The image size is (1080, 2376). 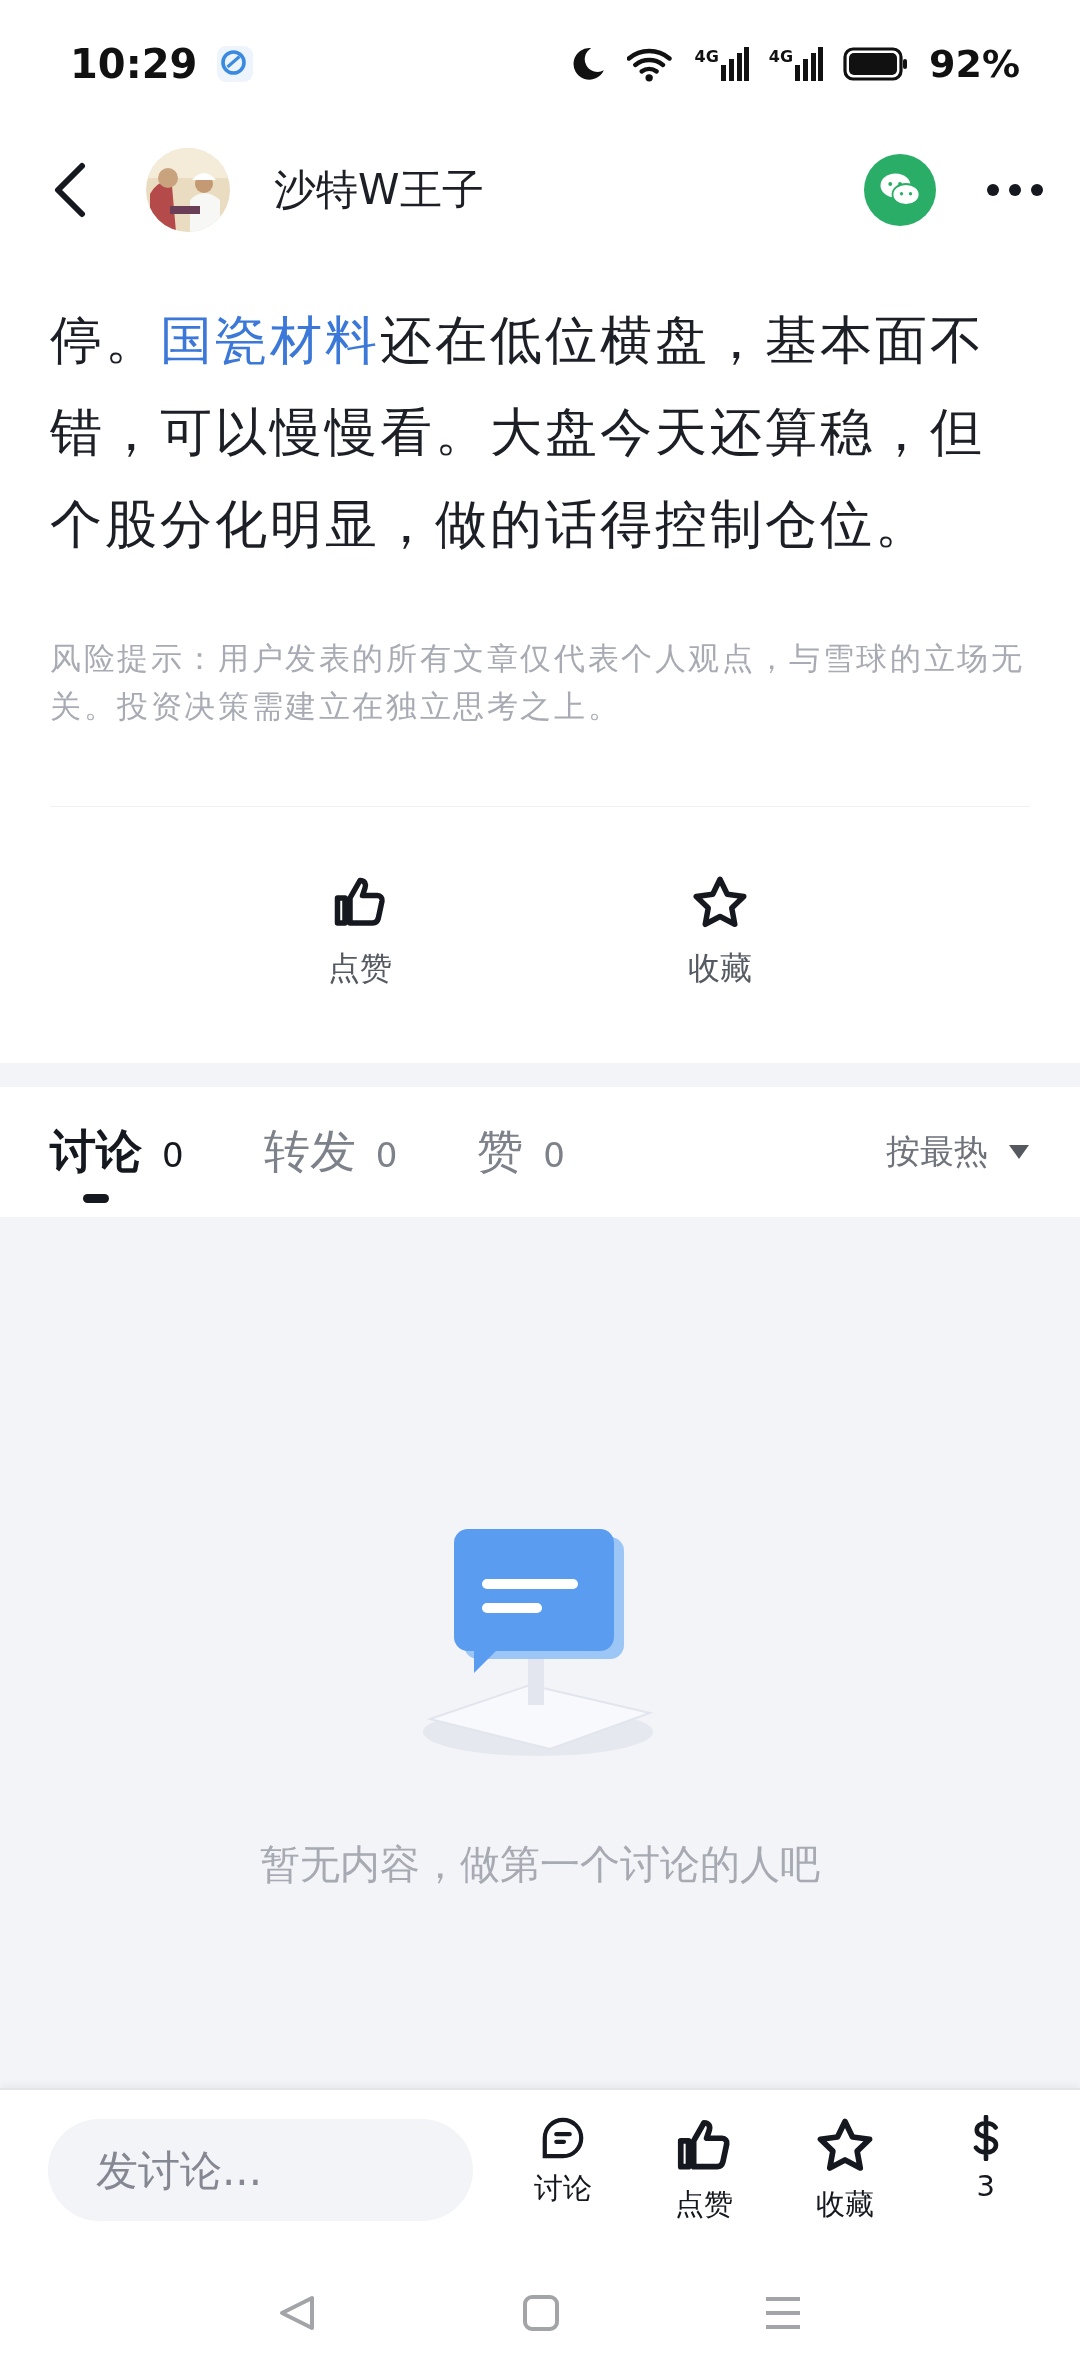 What do you see at coordinates (330, 1152) in the screenshot?
I see `comment-tab: 转发 0` at bounding box center [330, 1152].